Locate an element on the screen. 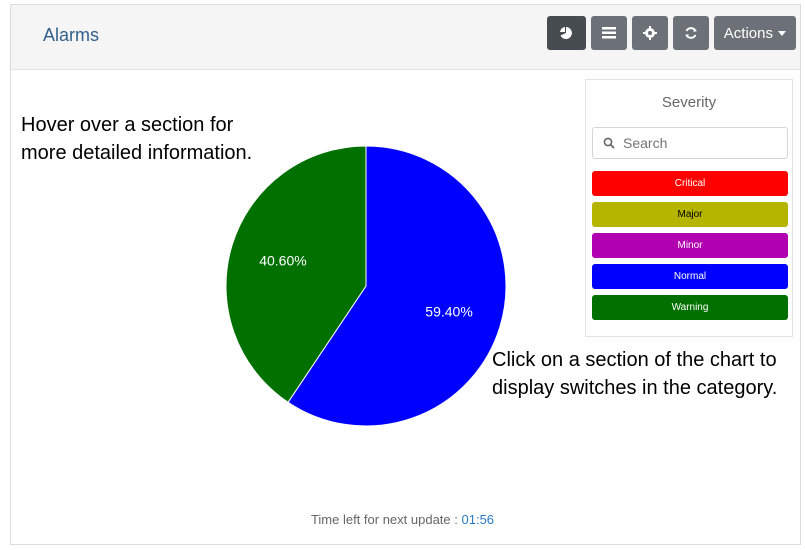  update-timer: 01:56 is located at coordinates (478, 519).